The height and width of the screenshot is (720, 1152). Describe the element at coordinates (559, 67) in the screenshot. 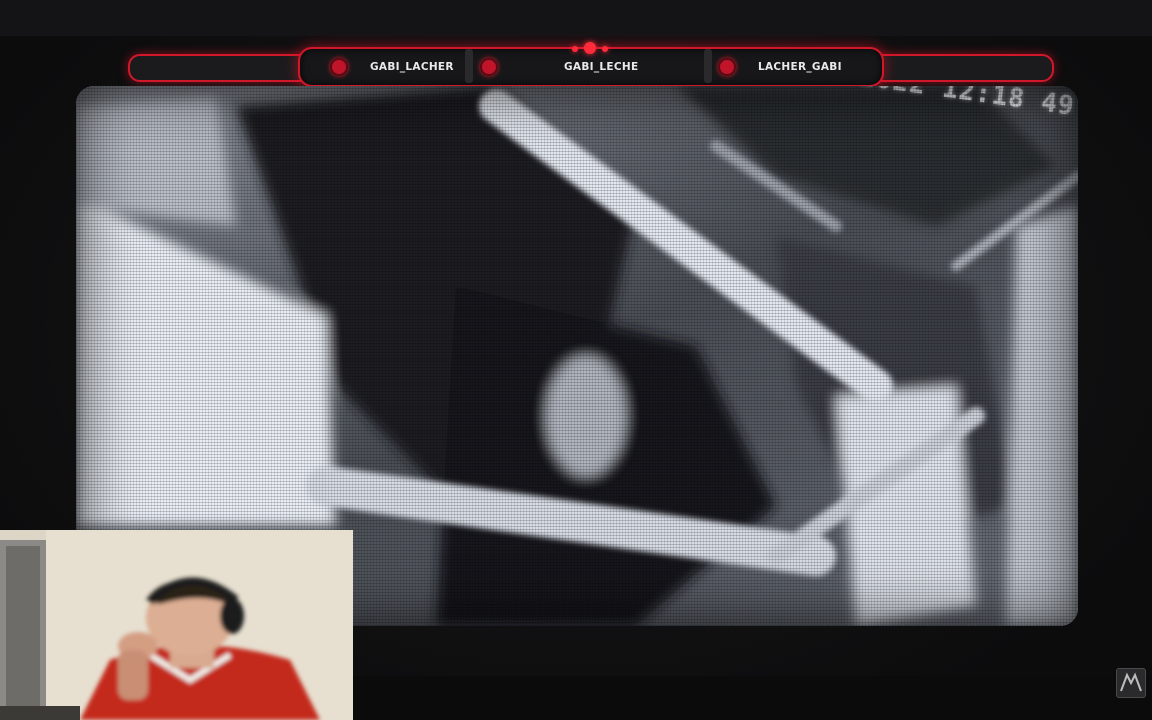

I see `header-slot-2: GABI_LECHE` at that location.